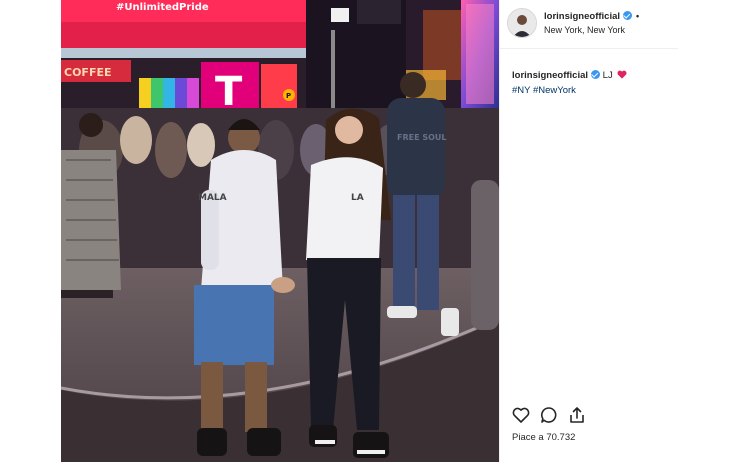 The height and width of the screenshot is (462, 738). I want to click on hoodie-text-left: MALA, so click(212, 198).